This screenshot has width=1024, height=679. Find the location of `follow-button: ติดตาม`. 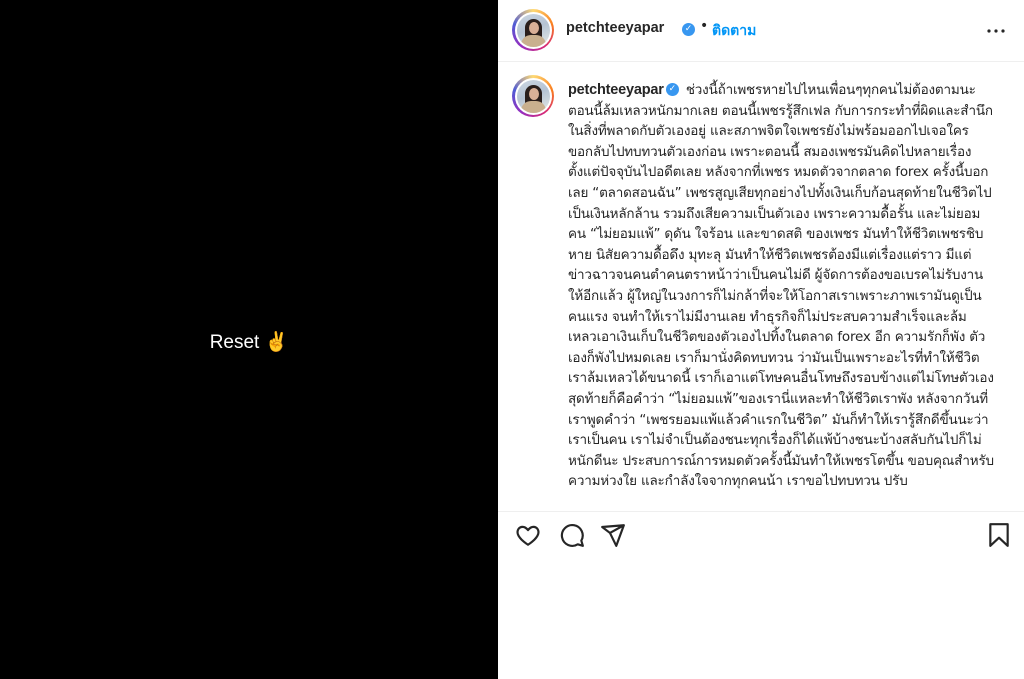

follow-button: ติดตาม is located at coordinates (734, 31).